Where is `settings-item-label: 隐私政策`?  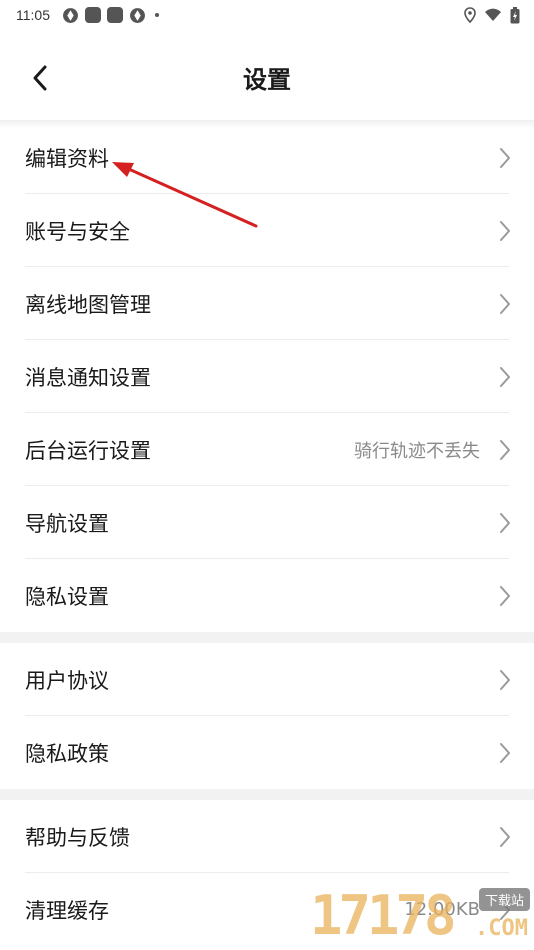 settings-item-label: 隐私政策 is located at coordinates (67, 753).